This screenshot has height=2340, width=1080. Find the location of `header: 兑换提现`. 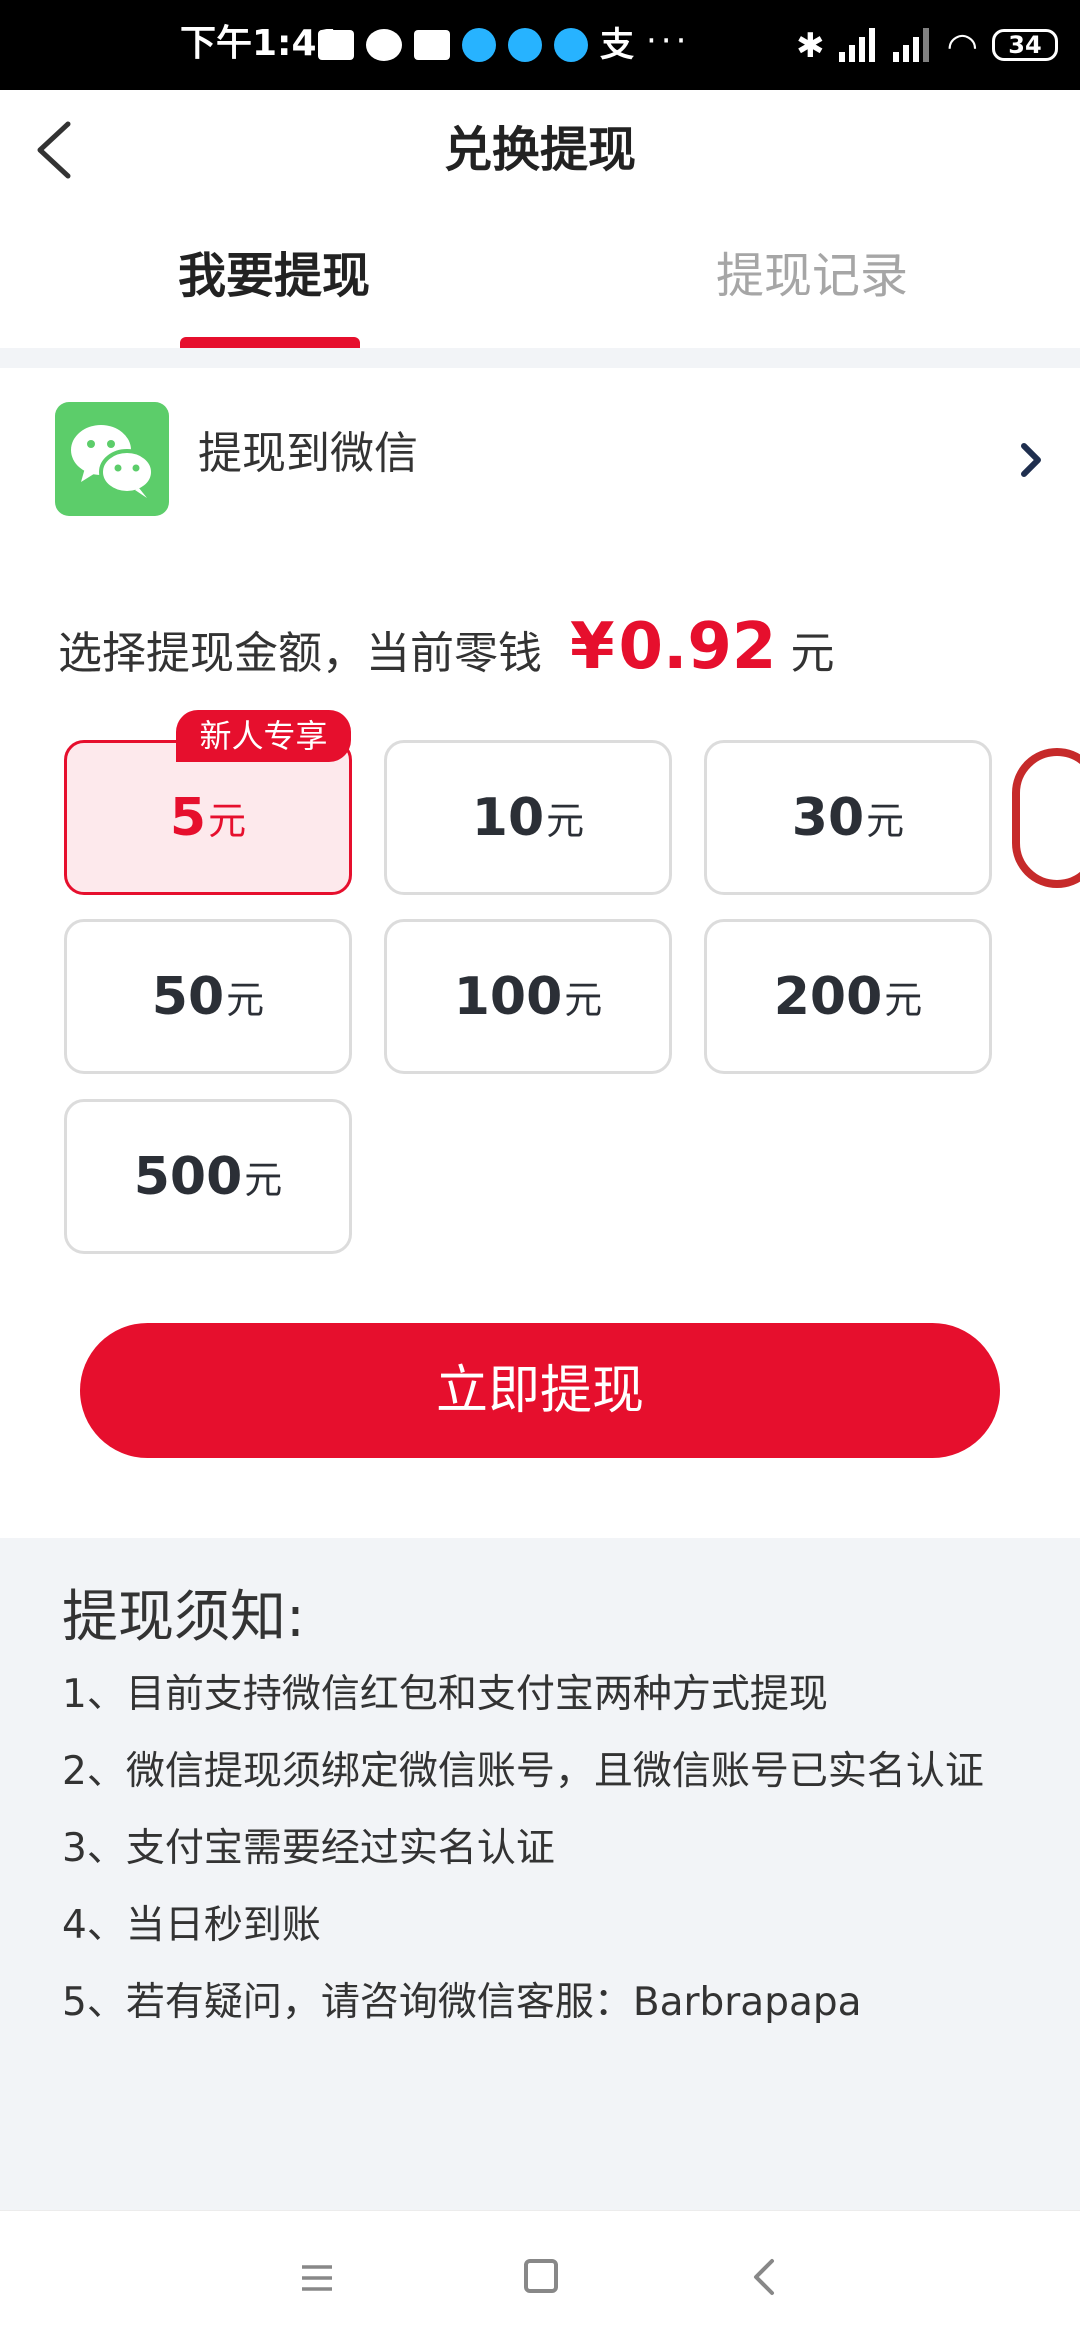

header: 兑换提现 is located at coordinates (540, 151).